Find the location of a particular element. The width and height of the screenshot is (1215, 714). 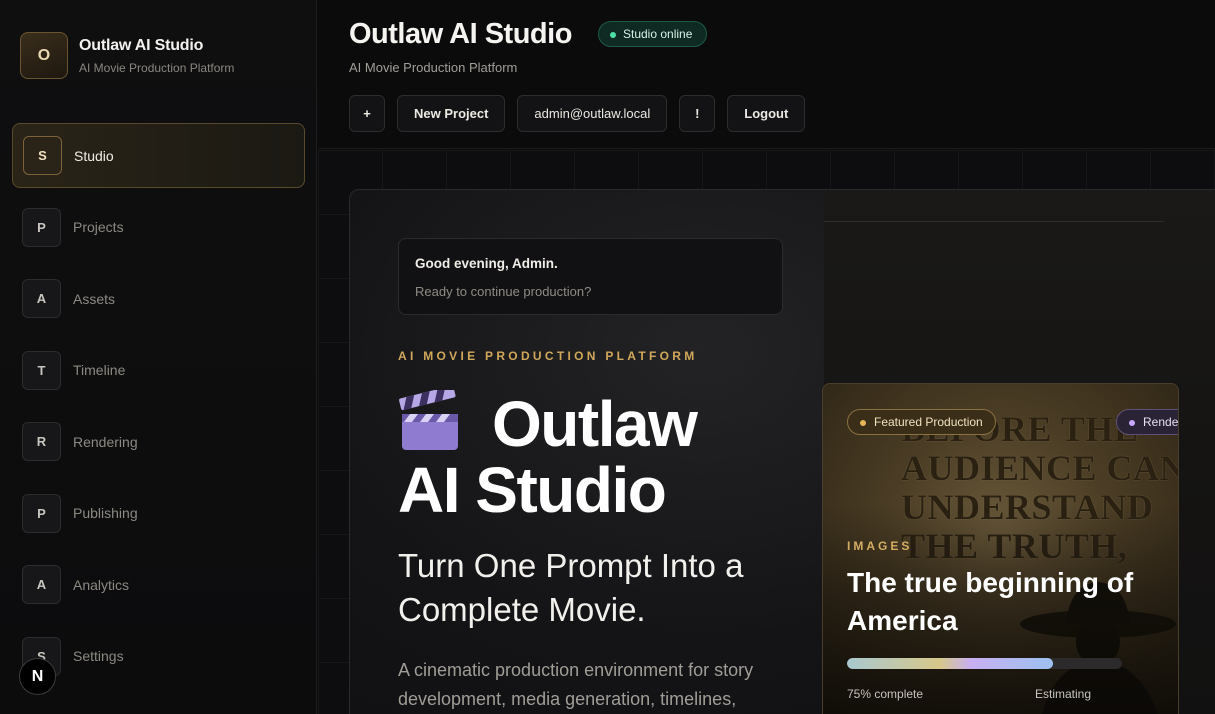

clapperboard-icon is located at coordinates (430, 418).